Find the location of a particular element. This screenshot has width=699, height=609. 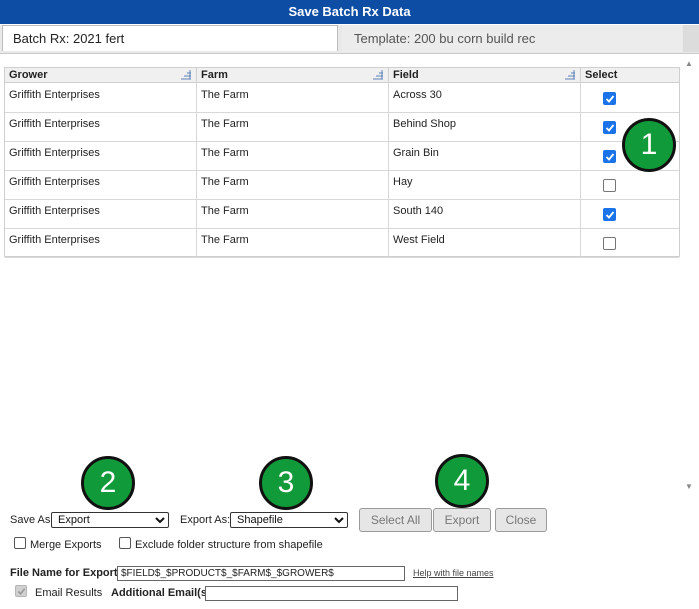

grid-header: Grower Farm Field Select is located at coordinates (342, 75).